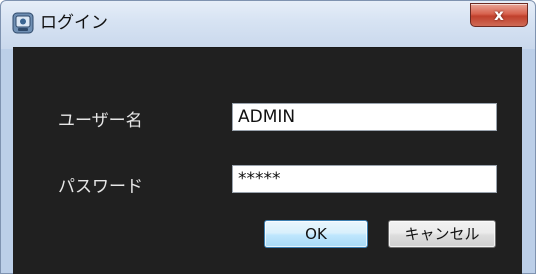 Image resolution: width=536 pixels, height=274 pixels. I want to click on window-title: ログイン, so click(74, 23).